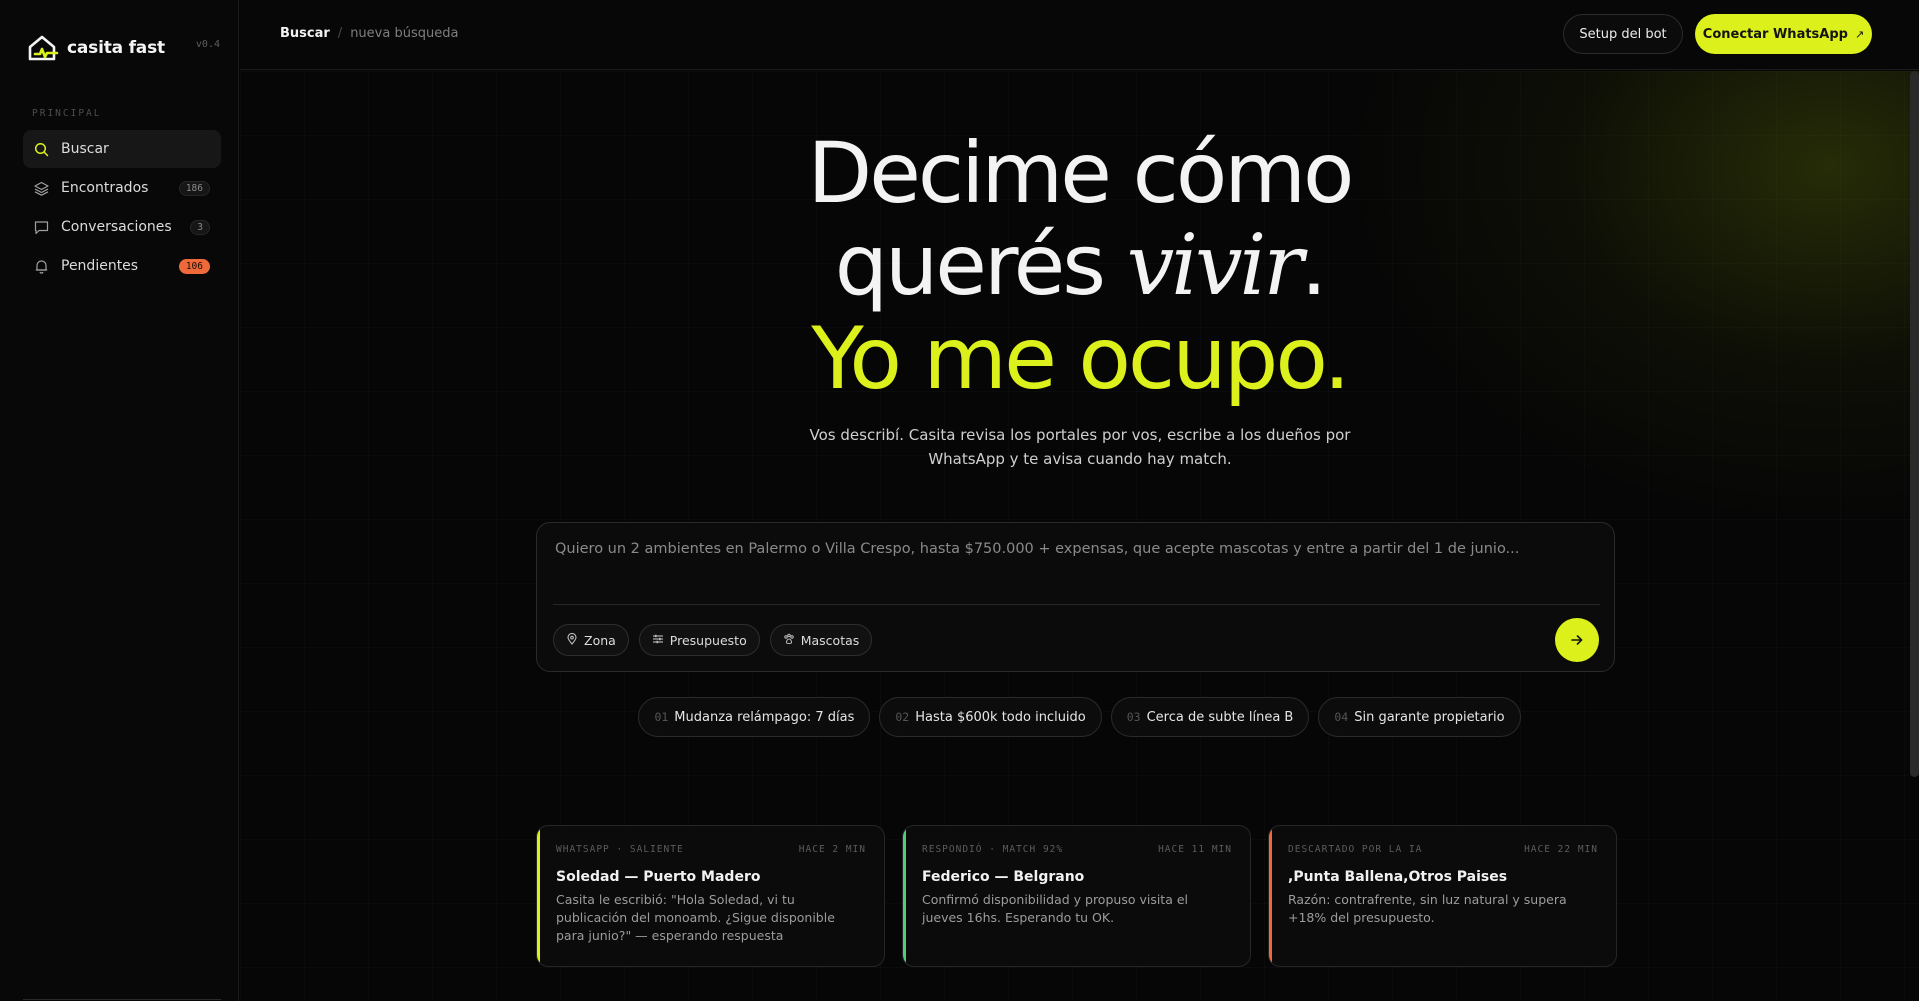 This screenshot has height=1001, width=1919. I want to click on card-meta: WHATSAPP · SALIENTE HACE 2 MIN, so click(711, 849).